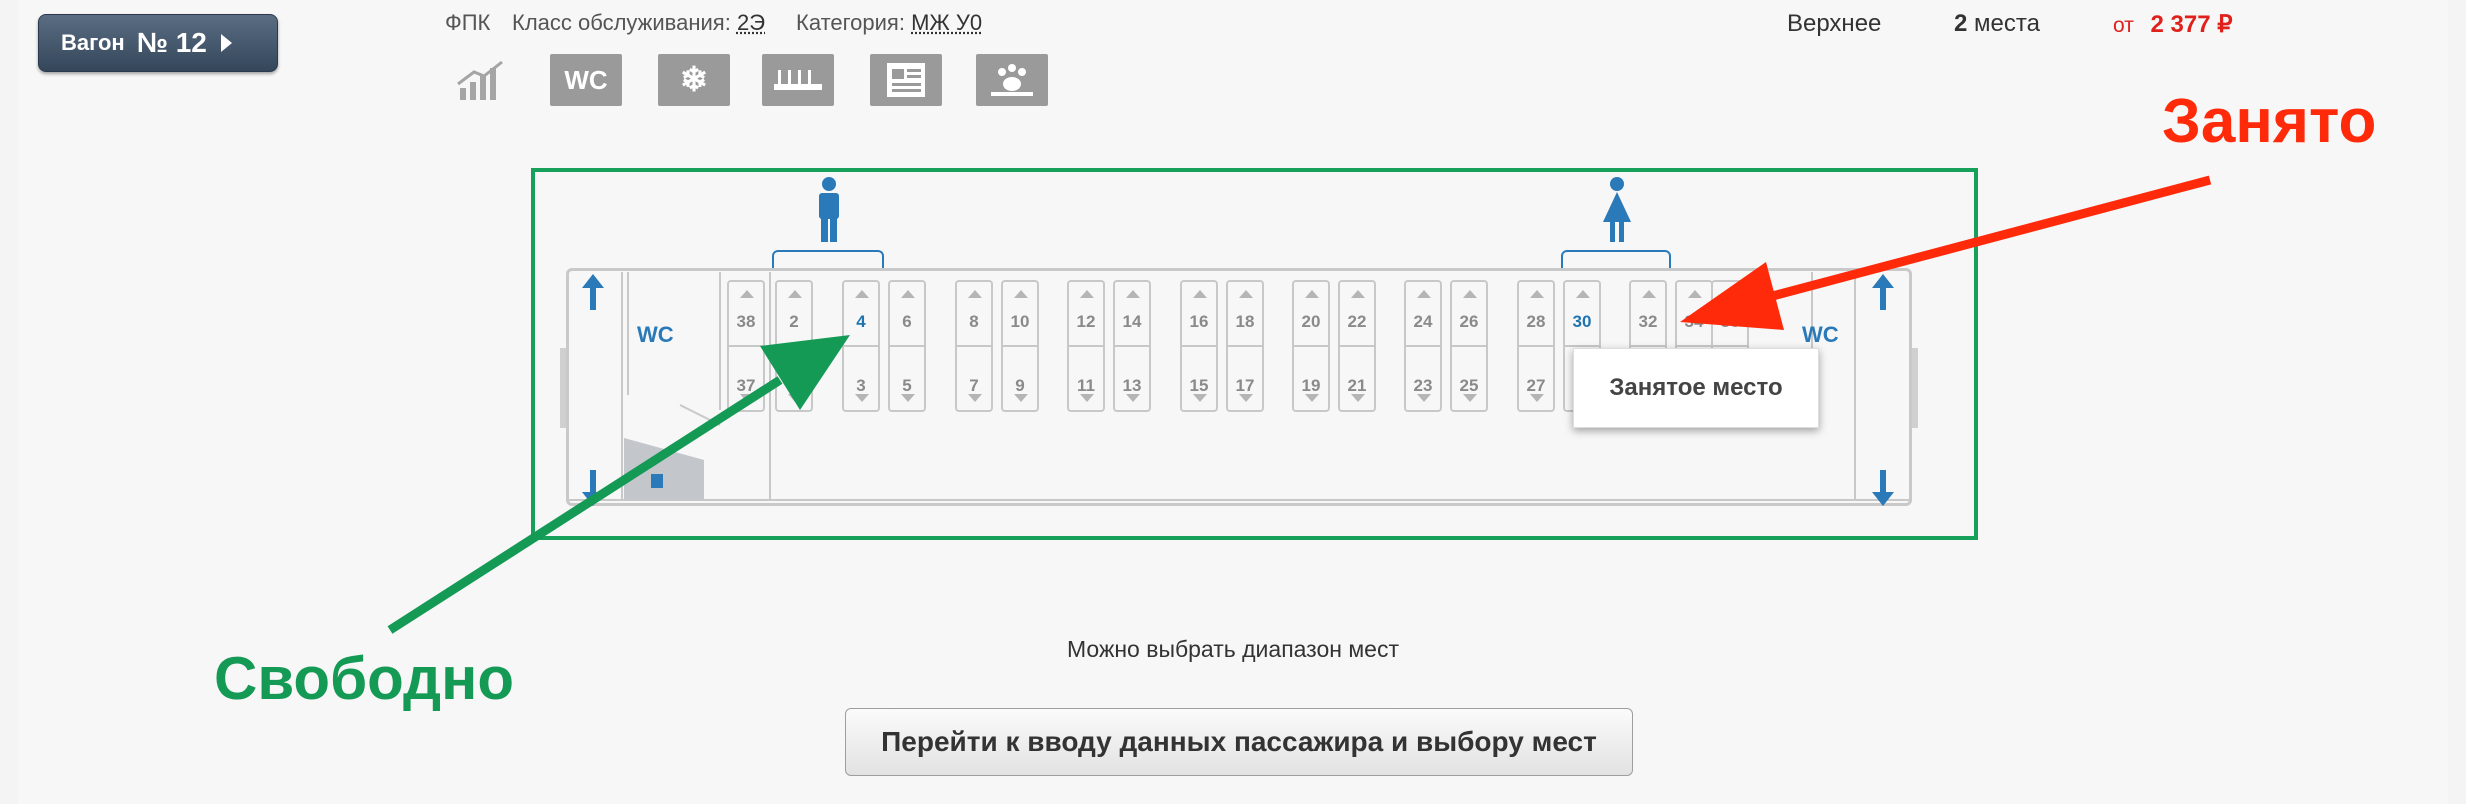  I want to click on seat-upper: 8, so click(974, 321).